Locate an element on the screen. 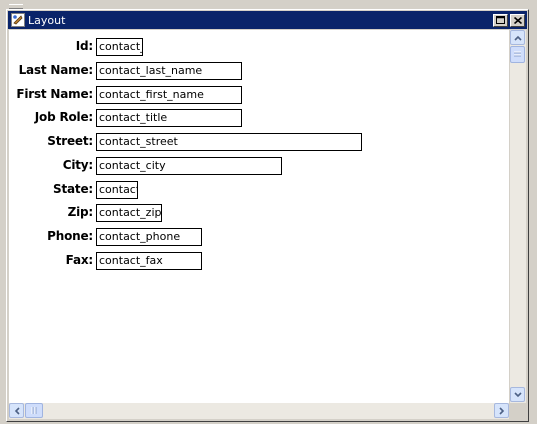  field-label: State: is located at coordinates (73, 189).